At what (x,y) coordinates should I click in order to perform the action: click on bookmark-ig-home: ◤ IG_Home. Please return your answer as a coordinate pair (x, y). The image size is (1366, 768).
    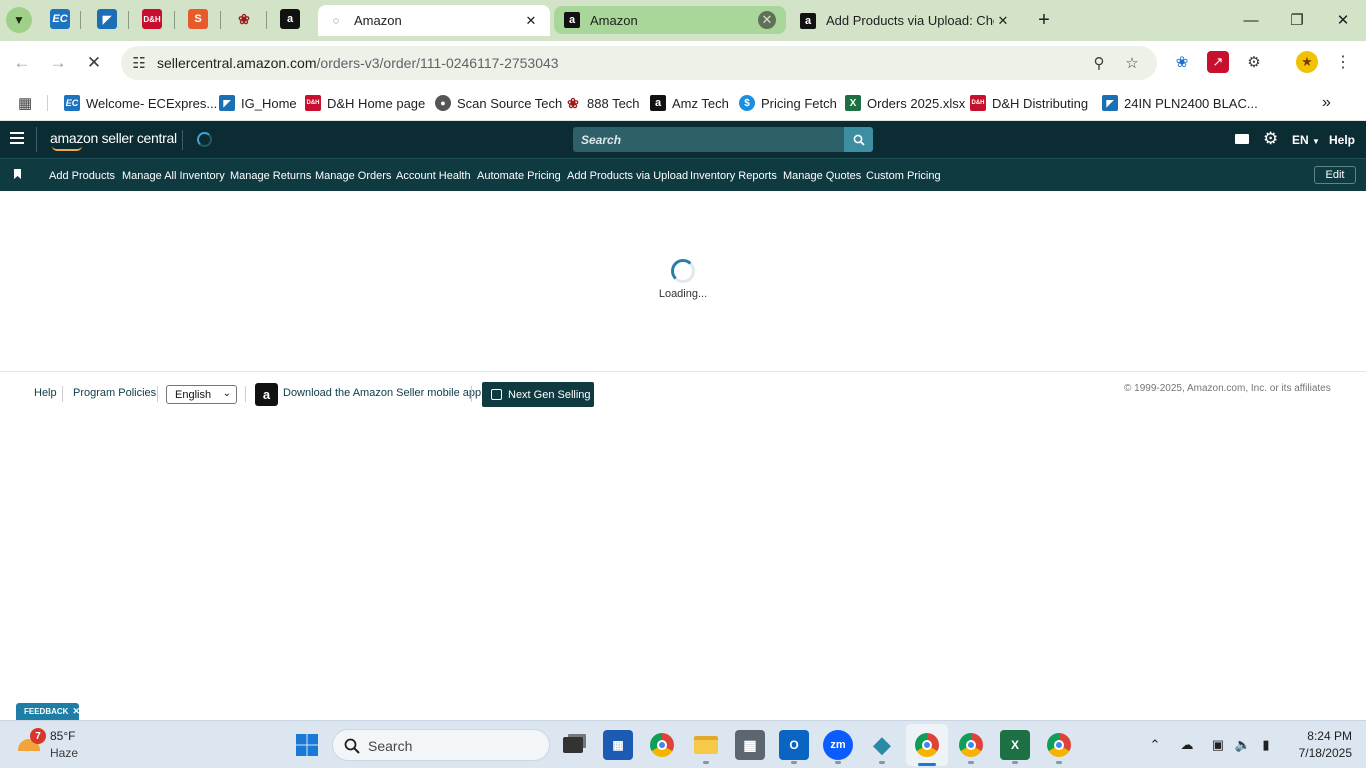
    Looking at the image, I should click on (258, 103).